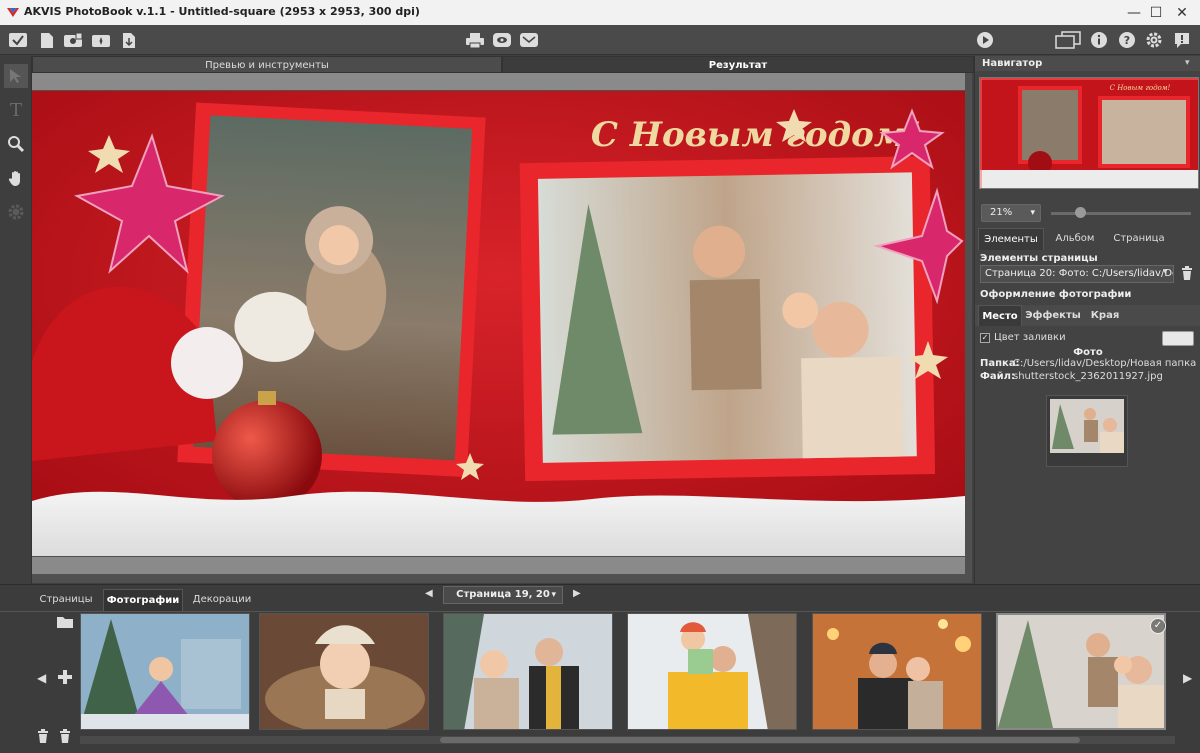 This screenshot has height=753, width=1200. I want to click on share-icon, so click(529, 40).